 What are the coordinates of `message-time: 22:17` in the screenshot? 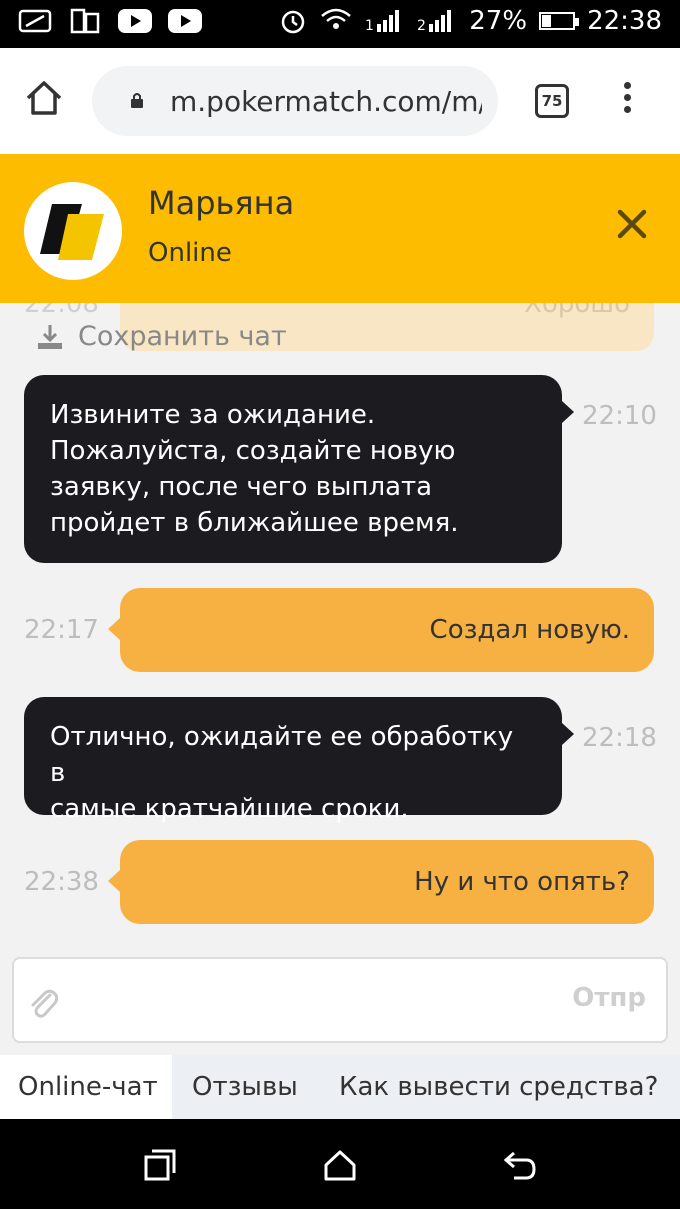 It's located at (61, 630).